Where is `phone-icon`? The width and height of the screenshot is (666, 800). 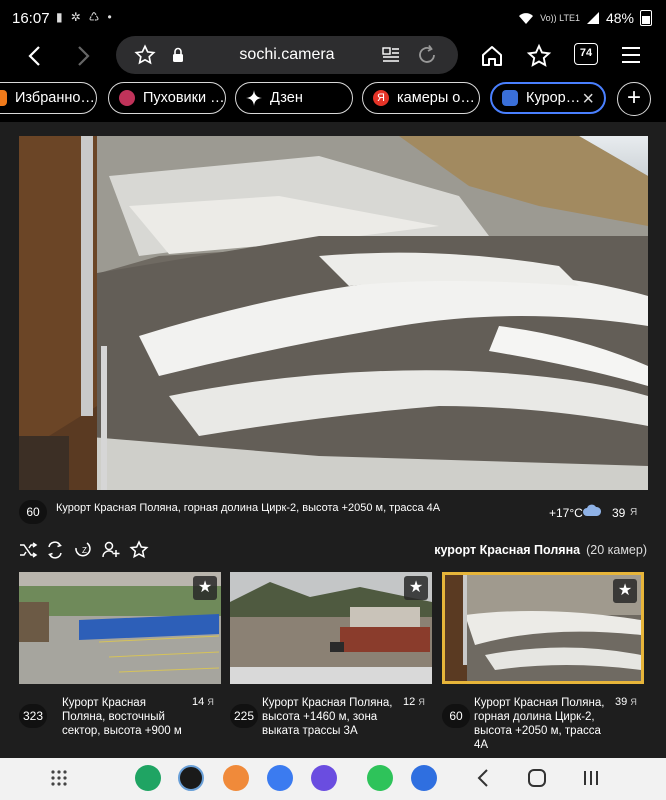
phone-icon is located at coordinates (148, 778).